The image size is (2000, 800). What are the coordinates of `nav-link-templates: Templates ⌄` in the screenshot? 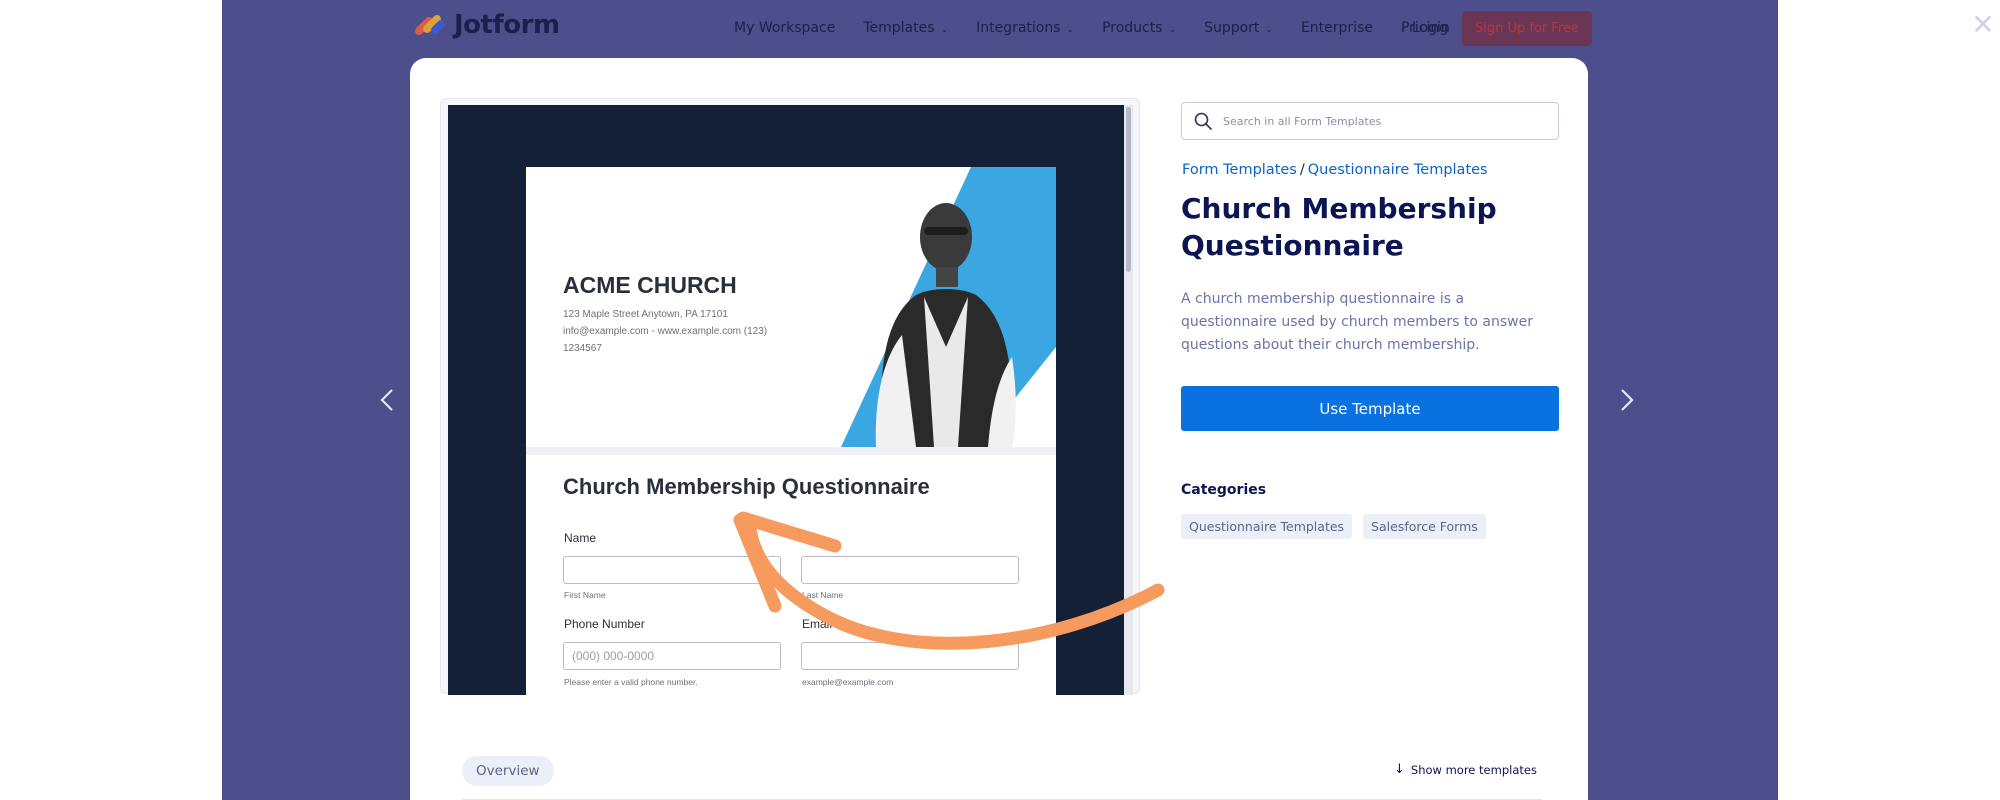 It's located at (905, 28).